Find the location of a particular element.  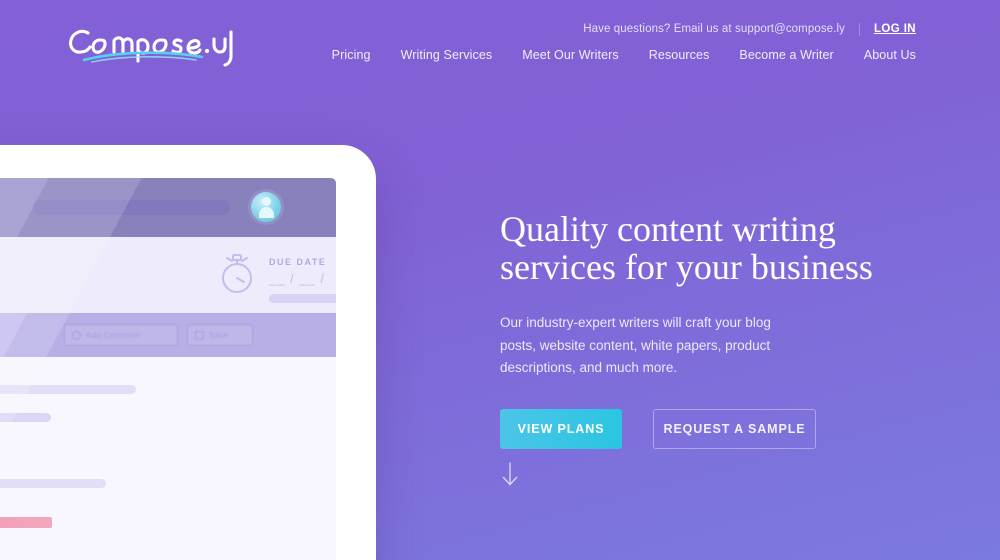

nav-item-writing-services: Writing Services is located at coordinates (447, 55).